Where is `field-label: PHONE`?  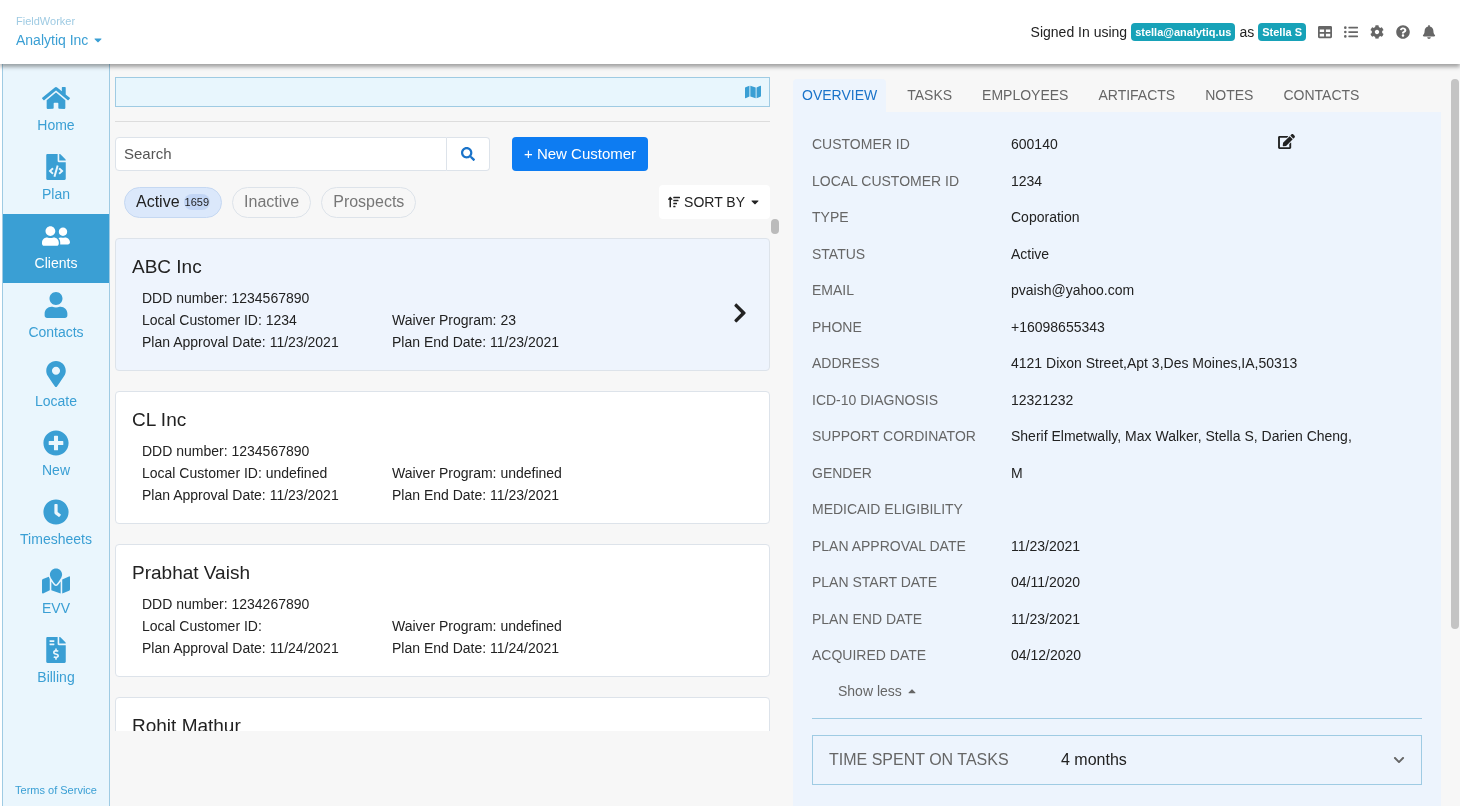
field-label: PHONE is located at coordinates (837, 327).